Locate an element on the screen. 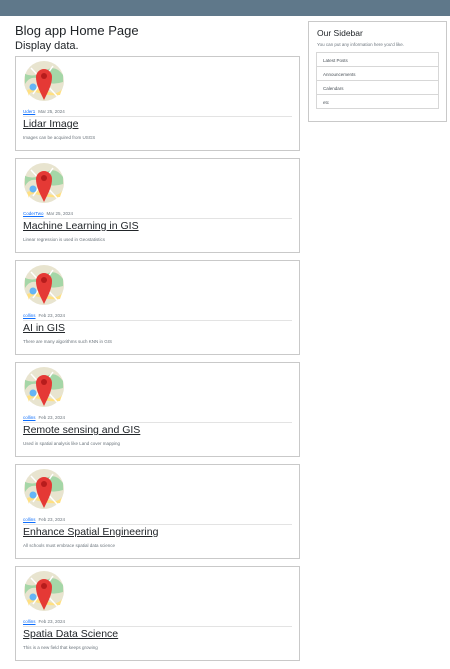 The image size is (450, 669). page-title: Blog app Home Page is located at coordinates (77, 30).